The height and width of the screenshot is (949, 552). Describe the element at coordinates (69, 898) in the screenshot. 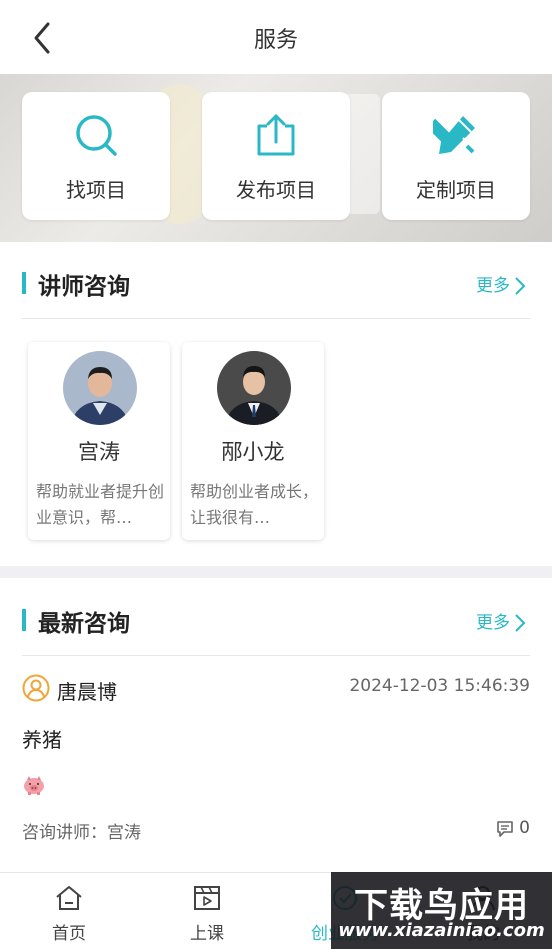

I see `home-icon` at that location.